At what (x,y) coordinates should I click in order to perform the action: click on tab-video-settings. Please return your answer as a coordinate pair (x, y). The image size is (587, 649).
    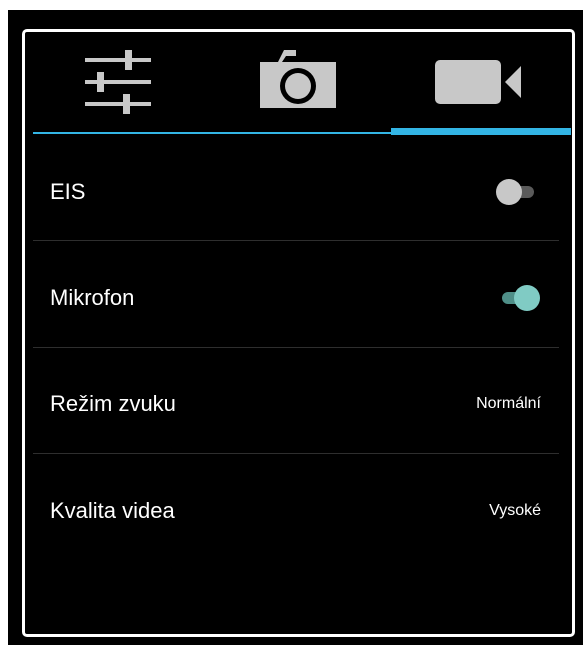
    Looking at the image, I should click on (480, 82).